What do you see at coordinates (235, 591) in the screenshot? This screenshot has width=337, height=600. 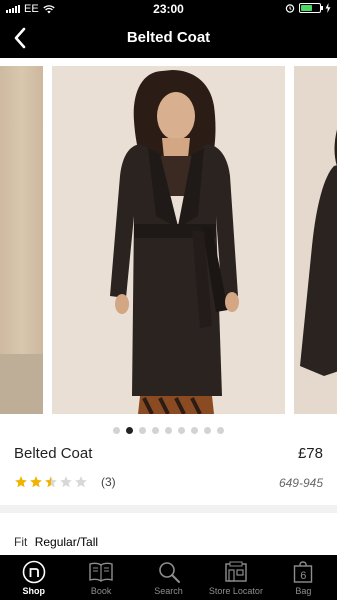 I see `tab-label-store-locator: Store Locator` at bounding box center [235, 591].